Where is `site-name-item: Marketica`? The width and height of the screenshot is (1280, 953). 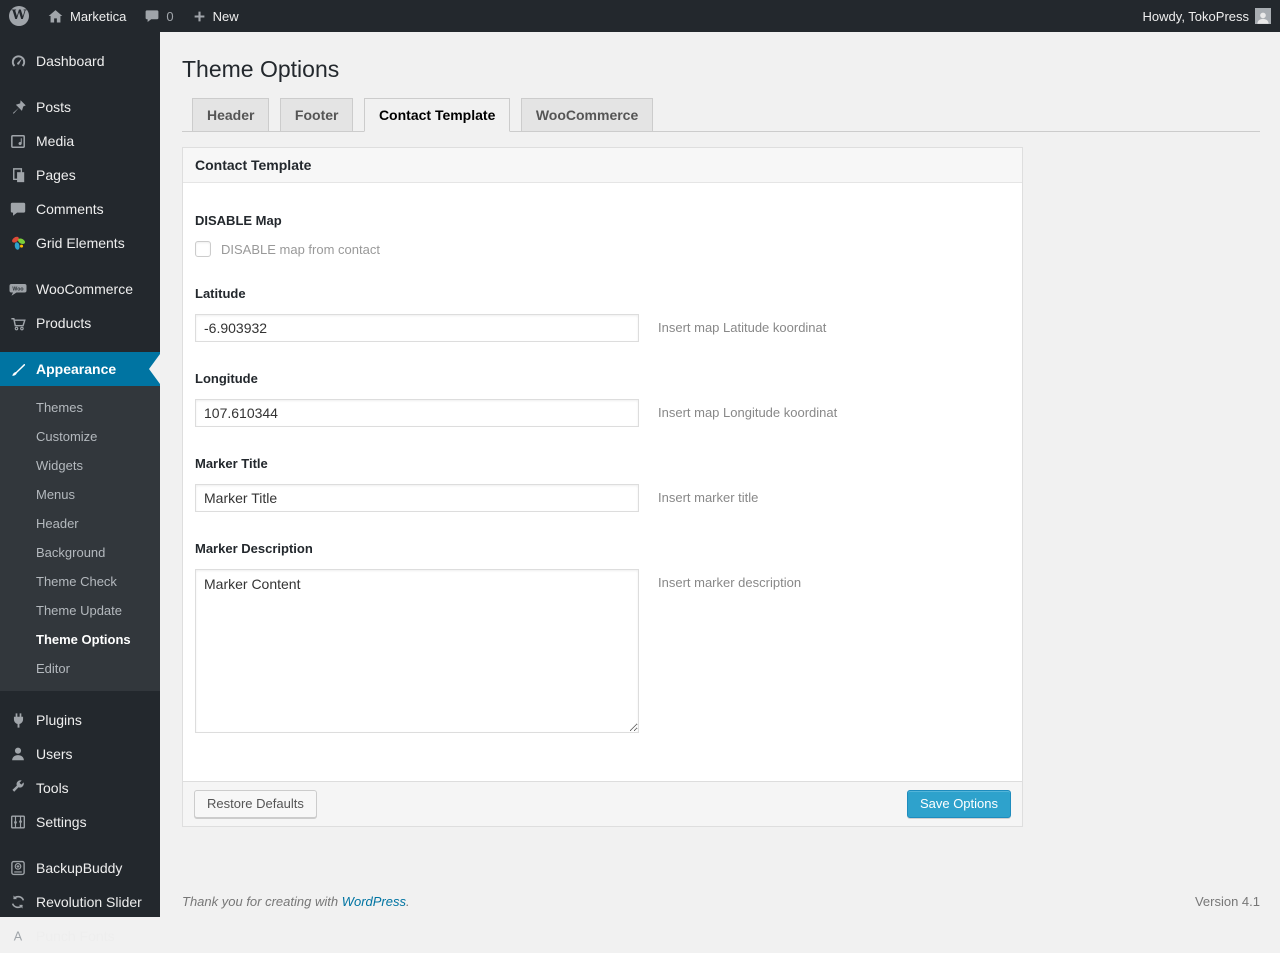
site-name-item: Marketica is located at coordinates (86, 16).